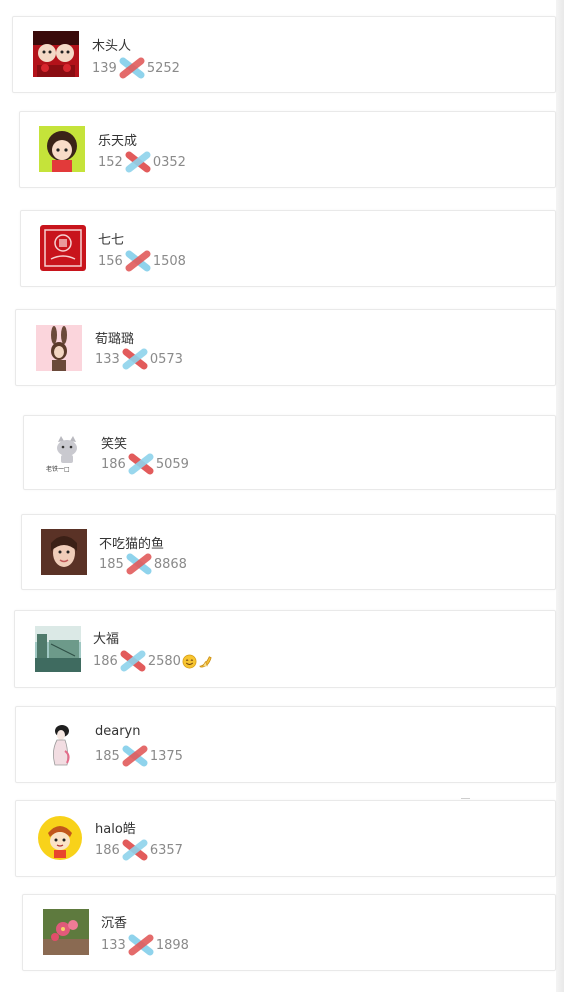  What do you see at coordinates (67, 453) in the screenshot?
I see `gray-cat-avatar-icon: 老铁一□` at bounding box center [67, 453].